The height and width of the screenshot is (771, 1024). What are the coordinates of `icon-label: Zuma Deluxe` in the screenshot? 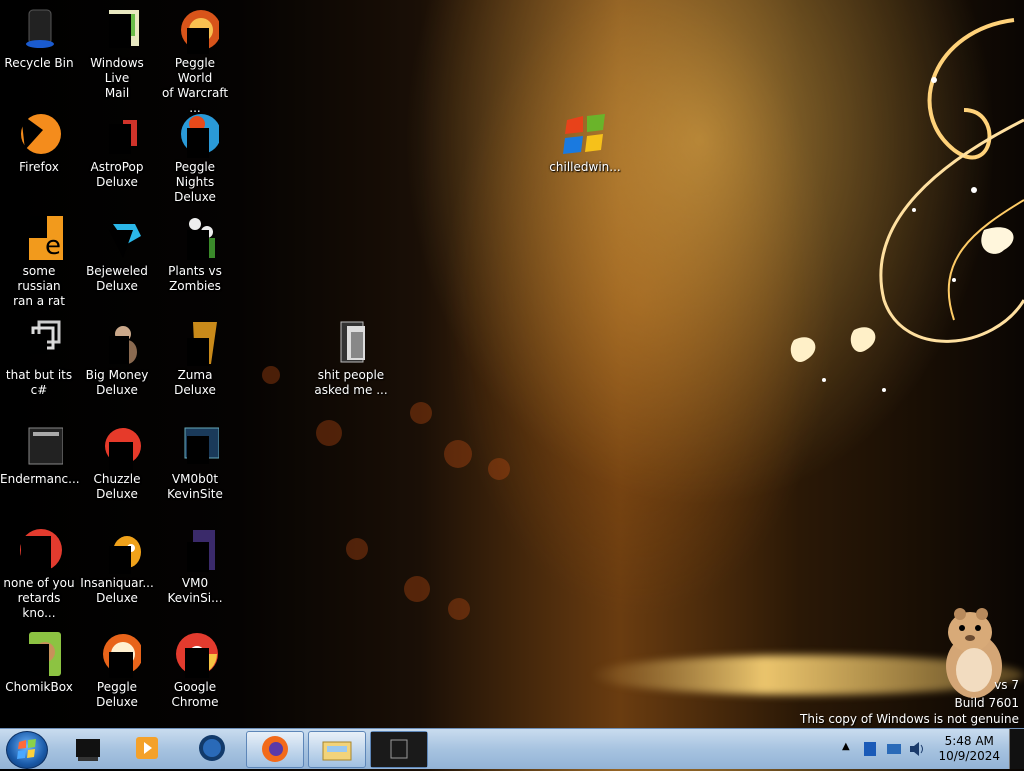 It's located at (195, 382).